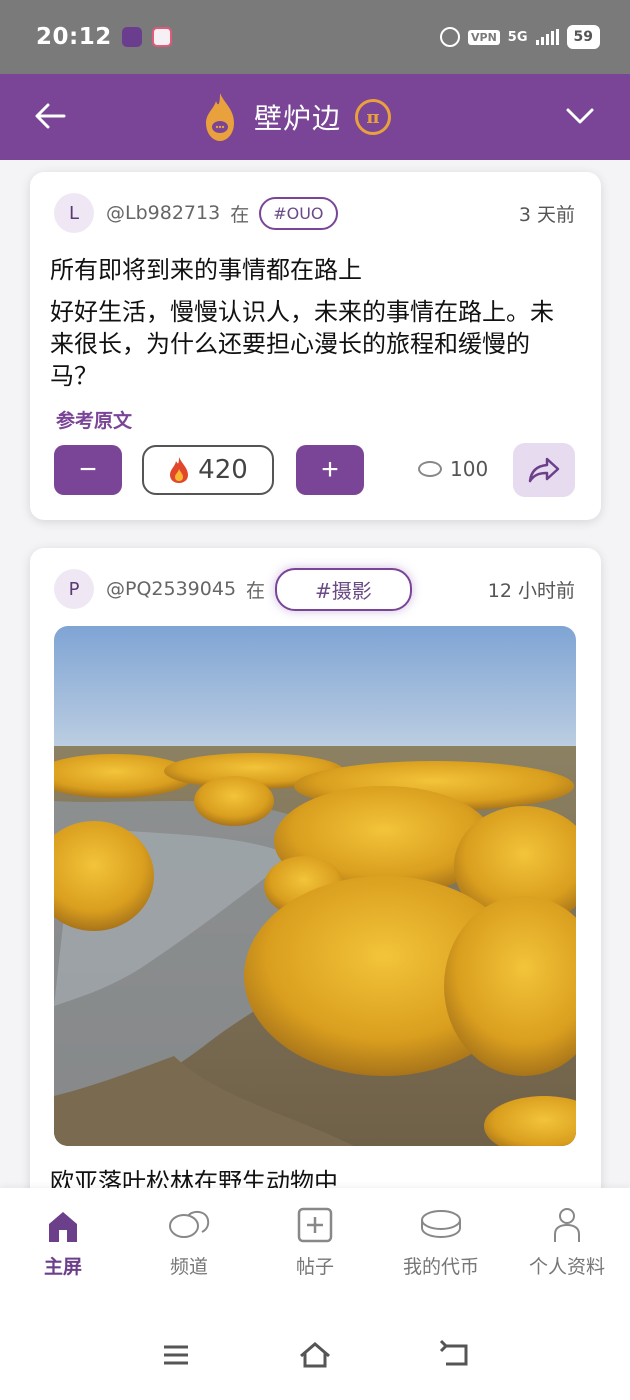 This screenshot has width=630, height=1400. What do you see at coordinates (315, 1225) in the screenshot?
I see `plus-square-icon` at bounding box center [315, 1225].